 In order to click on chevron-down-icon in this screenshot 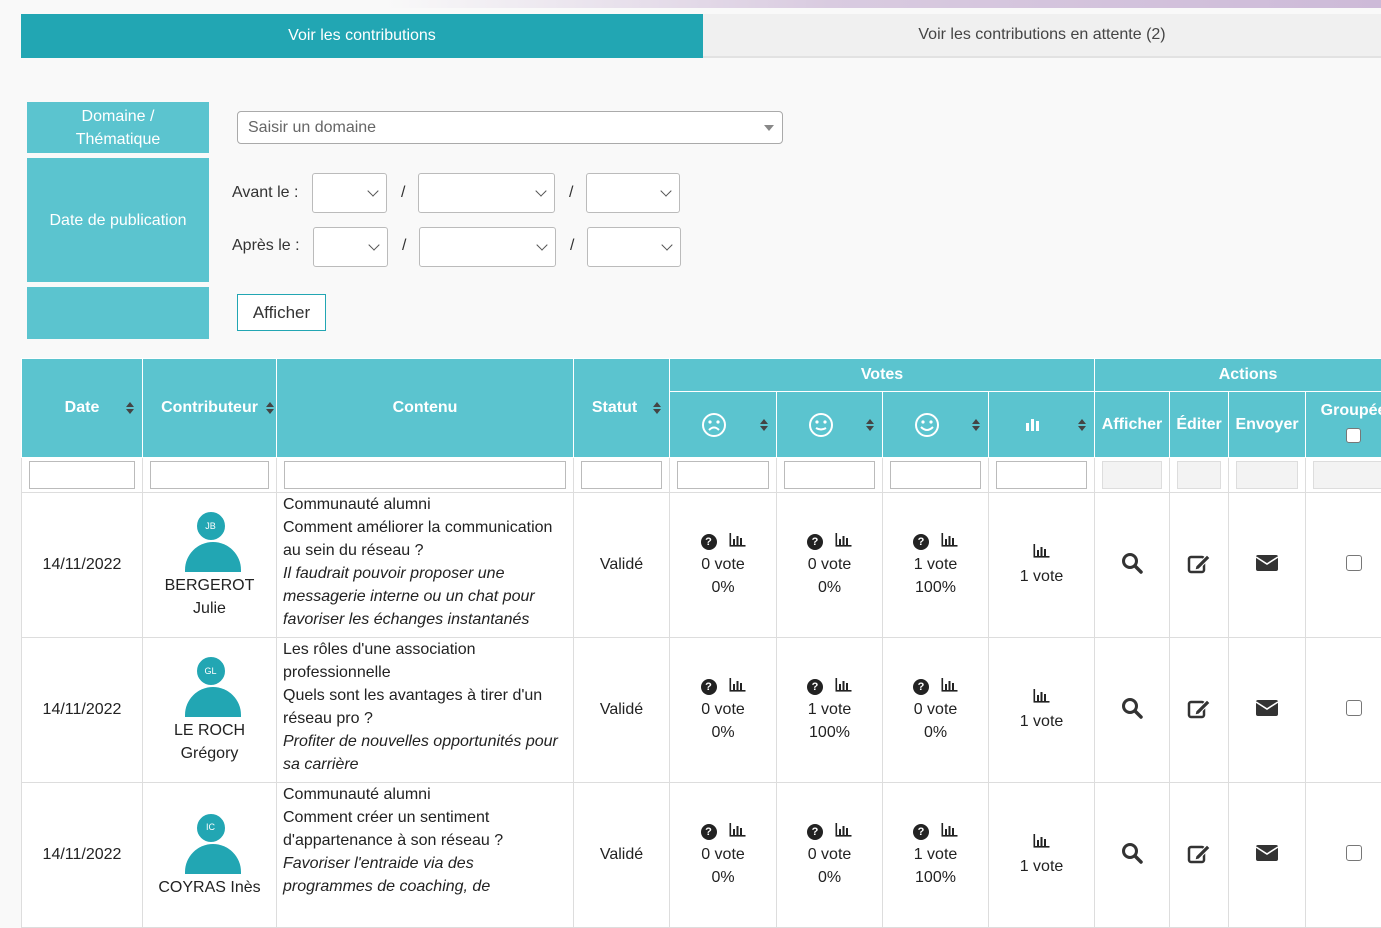, I will do `click(372, 190)`.